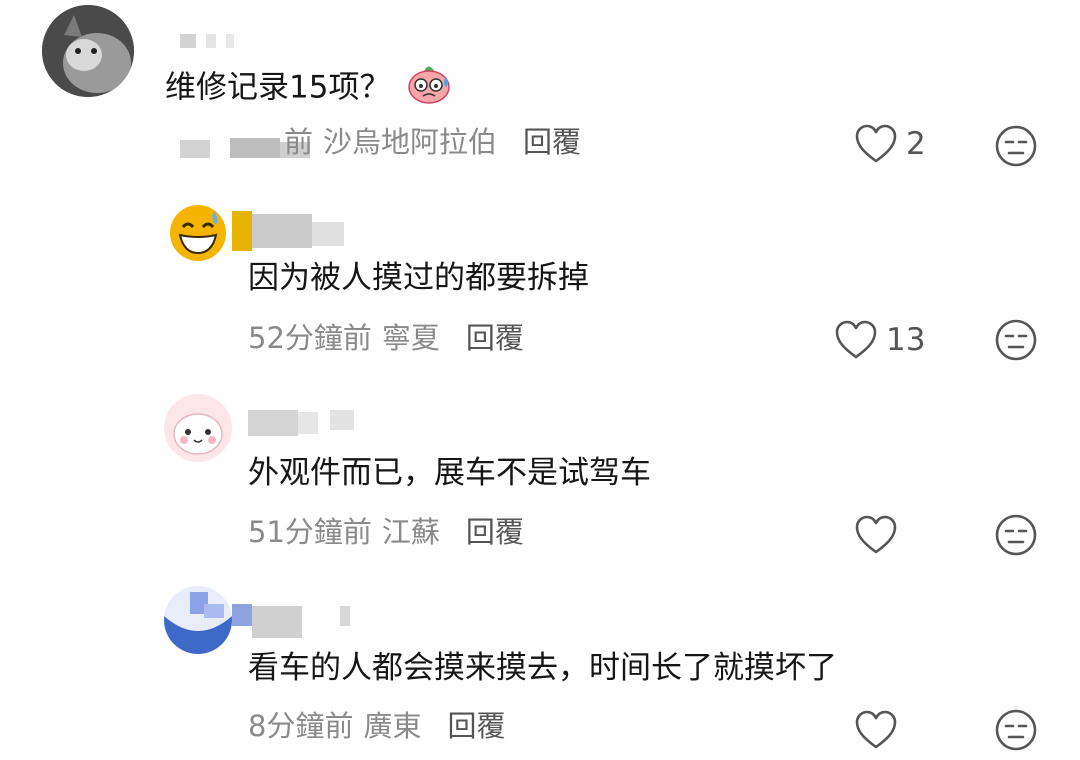 The height and width of the screenshot is (760, 1080). What do you see at coordinates (906, 340) in the screenshot?
I see `like-count: 13` at bounding box center [906, 340].